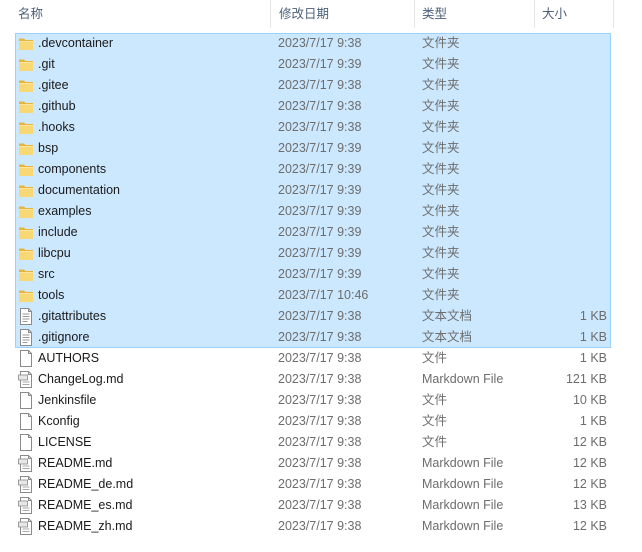  Describe the element at coordinates (86, 484) in the screenshot. I see `file-name: README_de.md` at that location.